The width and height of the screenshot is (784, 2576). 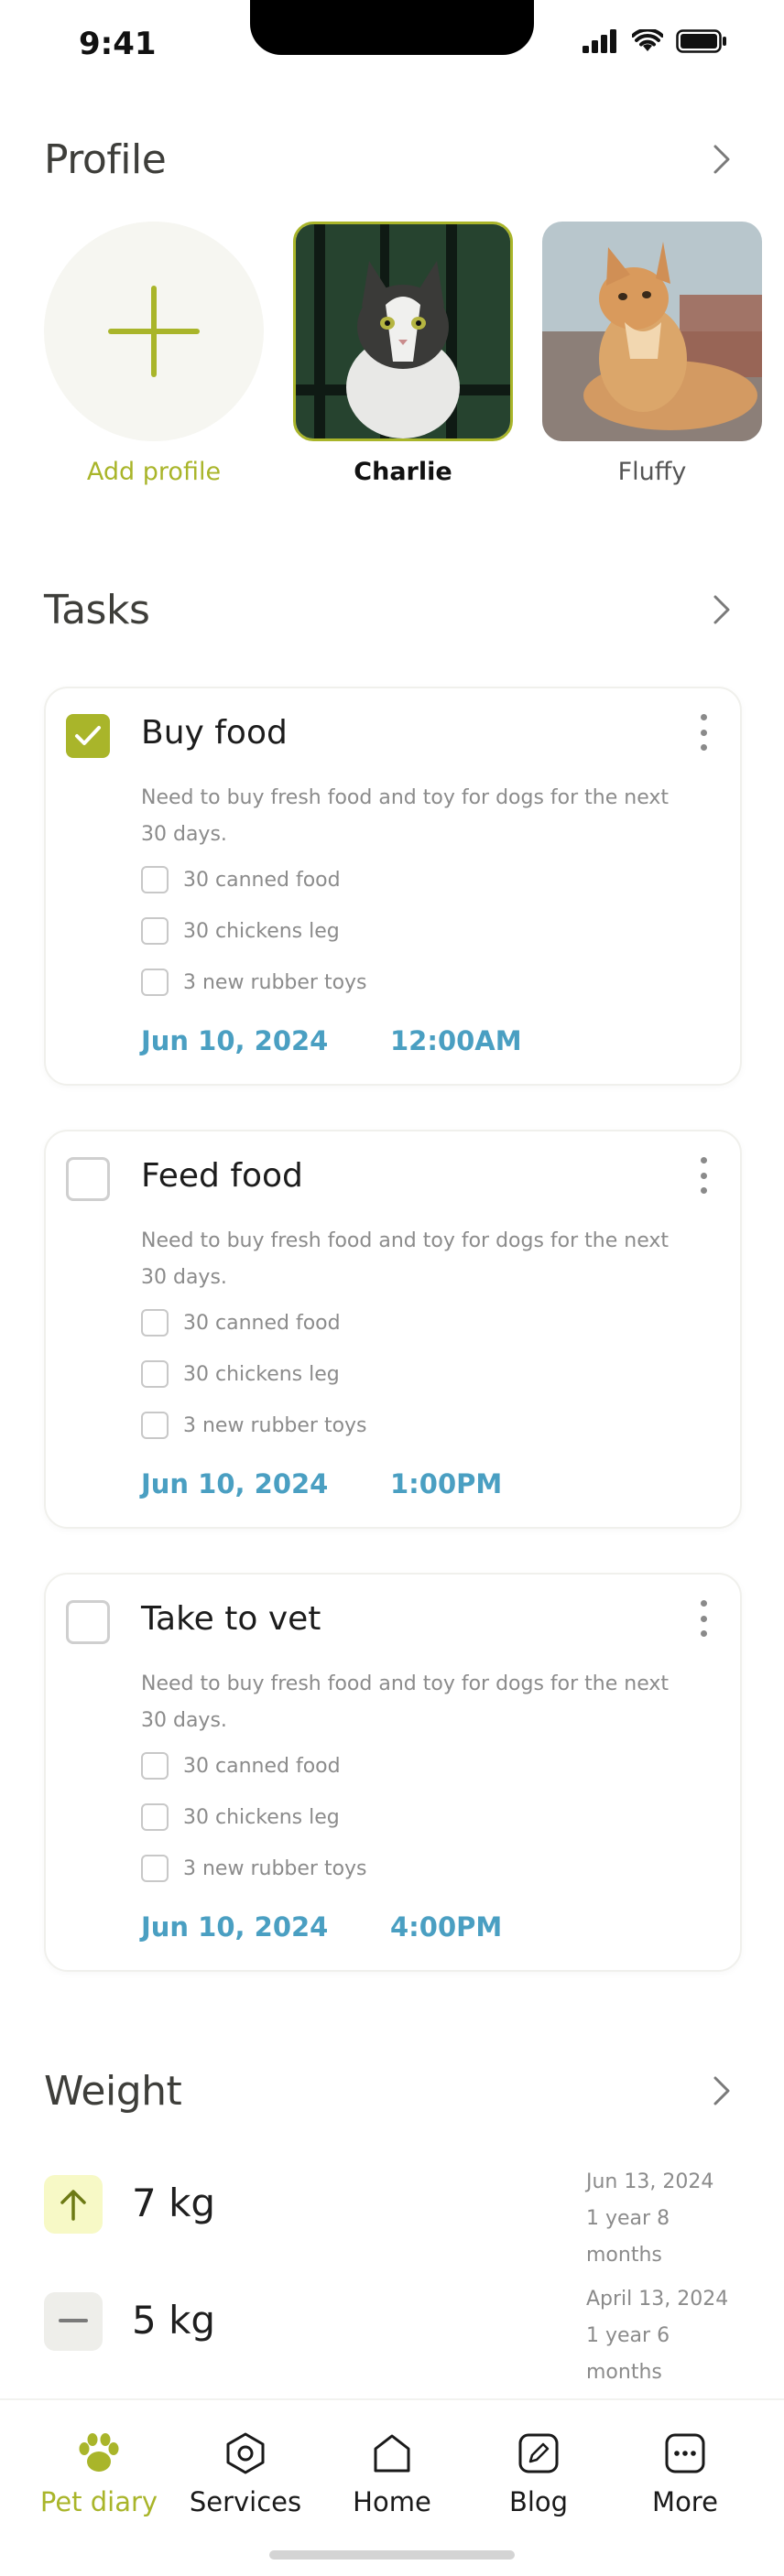 I want to click on nav-item-blog: Blog, so click(x=538, y=2472).